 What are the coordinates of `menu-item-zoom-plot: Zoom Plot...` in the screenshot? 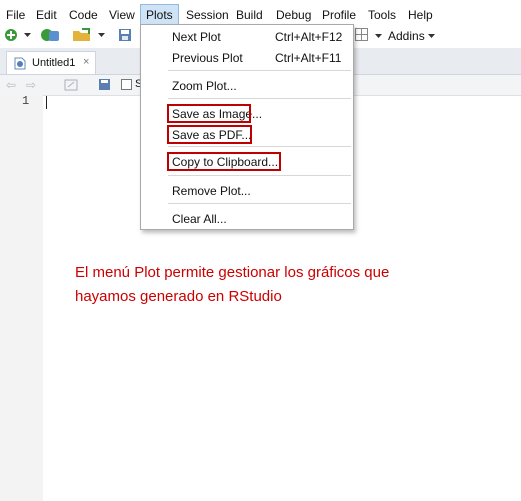 It's located at (204, 86).